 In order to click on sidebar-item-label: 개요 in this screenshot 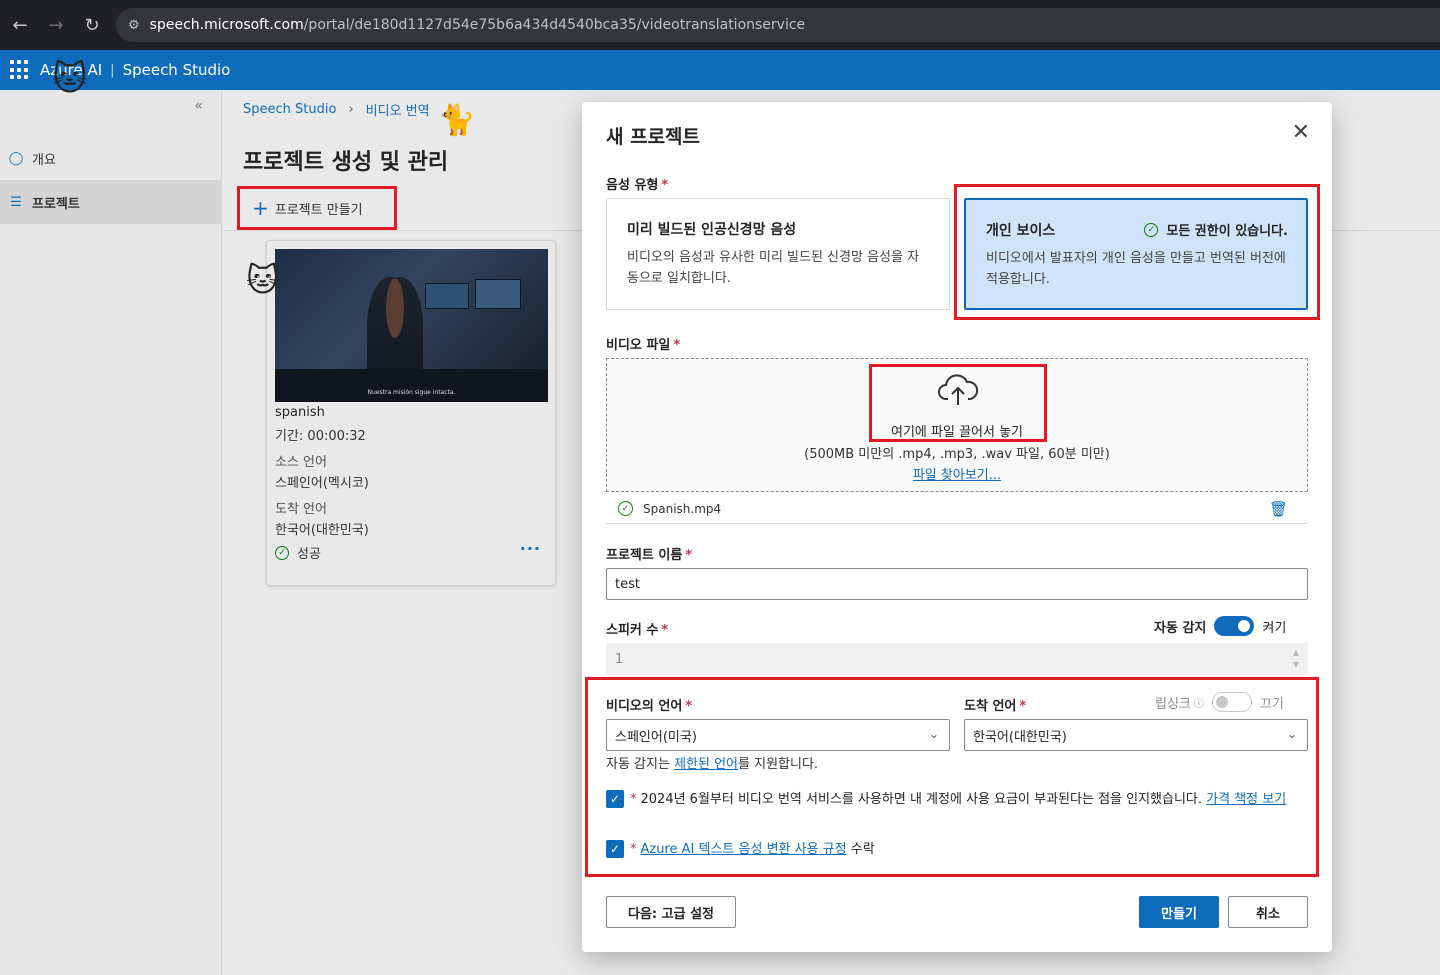, I will do `click(44, 160)`.